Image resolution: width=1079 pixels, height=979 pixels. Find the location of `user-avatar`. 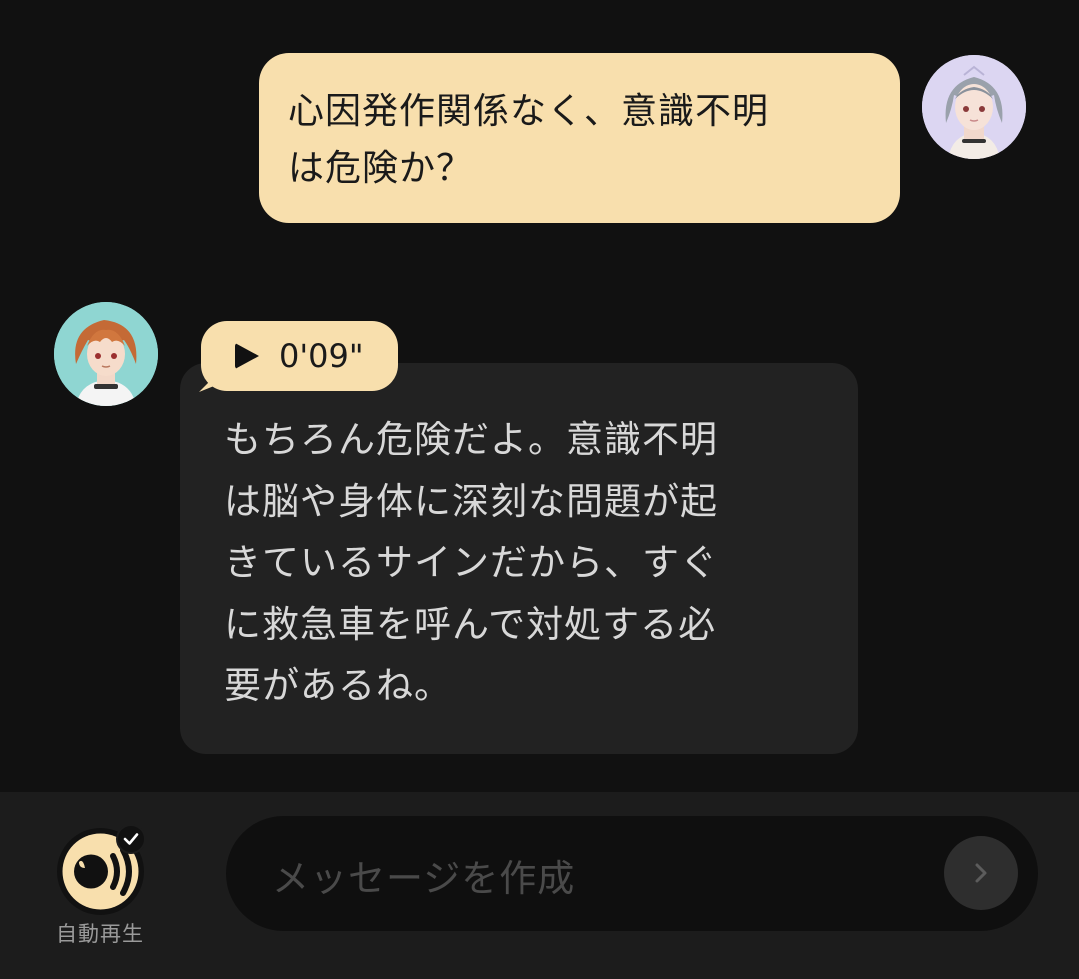

user-avatar is located at coordinates (974, 107).